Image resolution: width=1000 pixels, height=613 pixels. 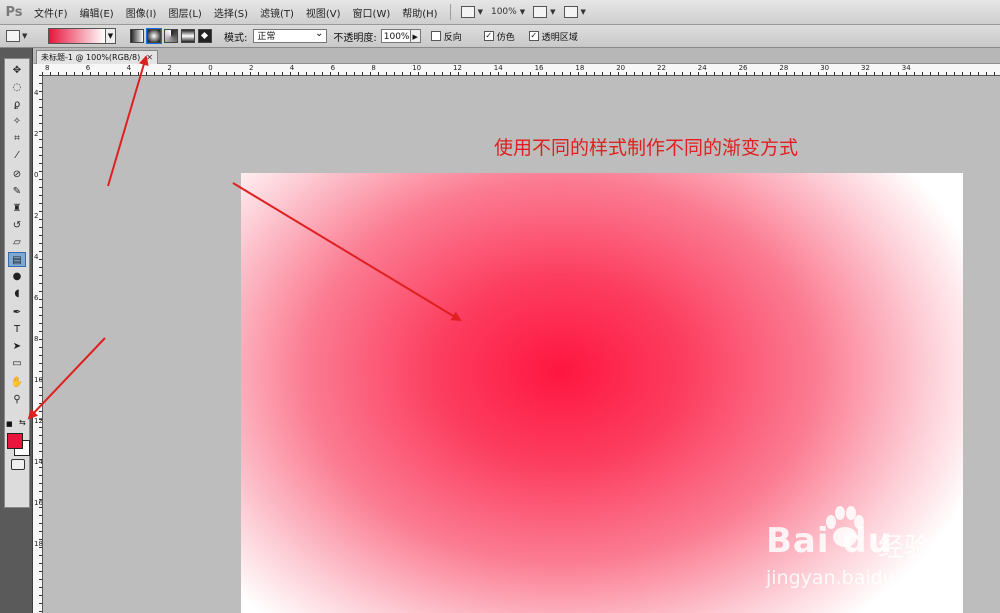 I want to click on ruler-top-label: 30, so click(x=825, y=68).